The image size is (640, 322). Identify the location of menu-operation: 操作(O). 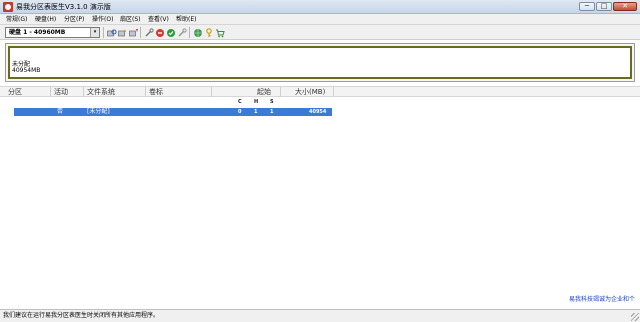
(102, 19).